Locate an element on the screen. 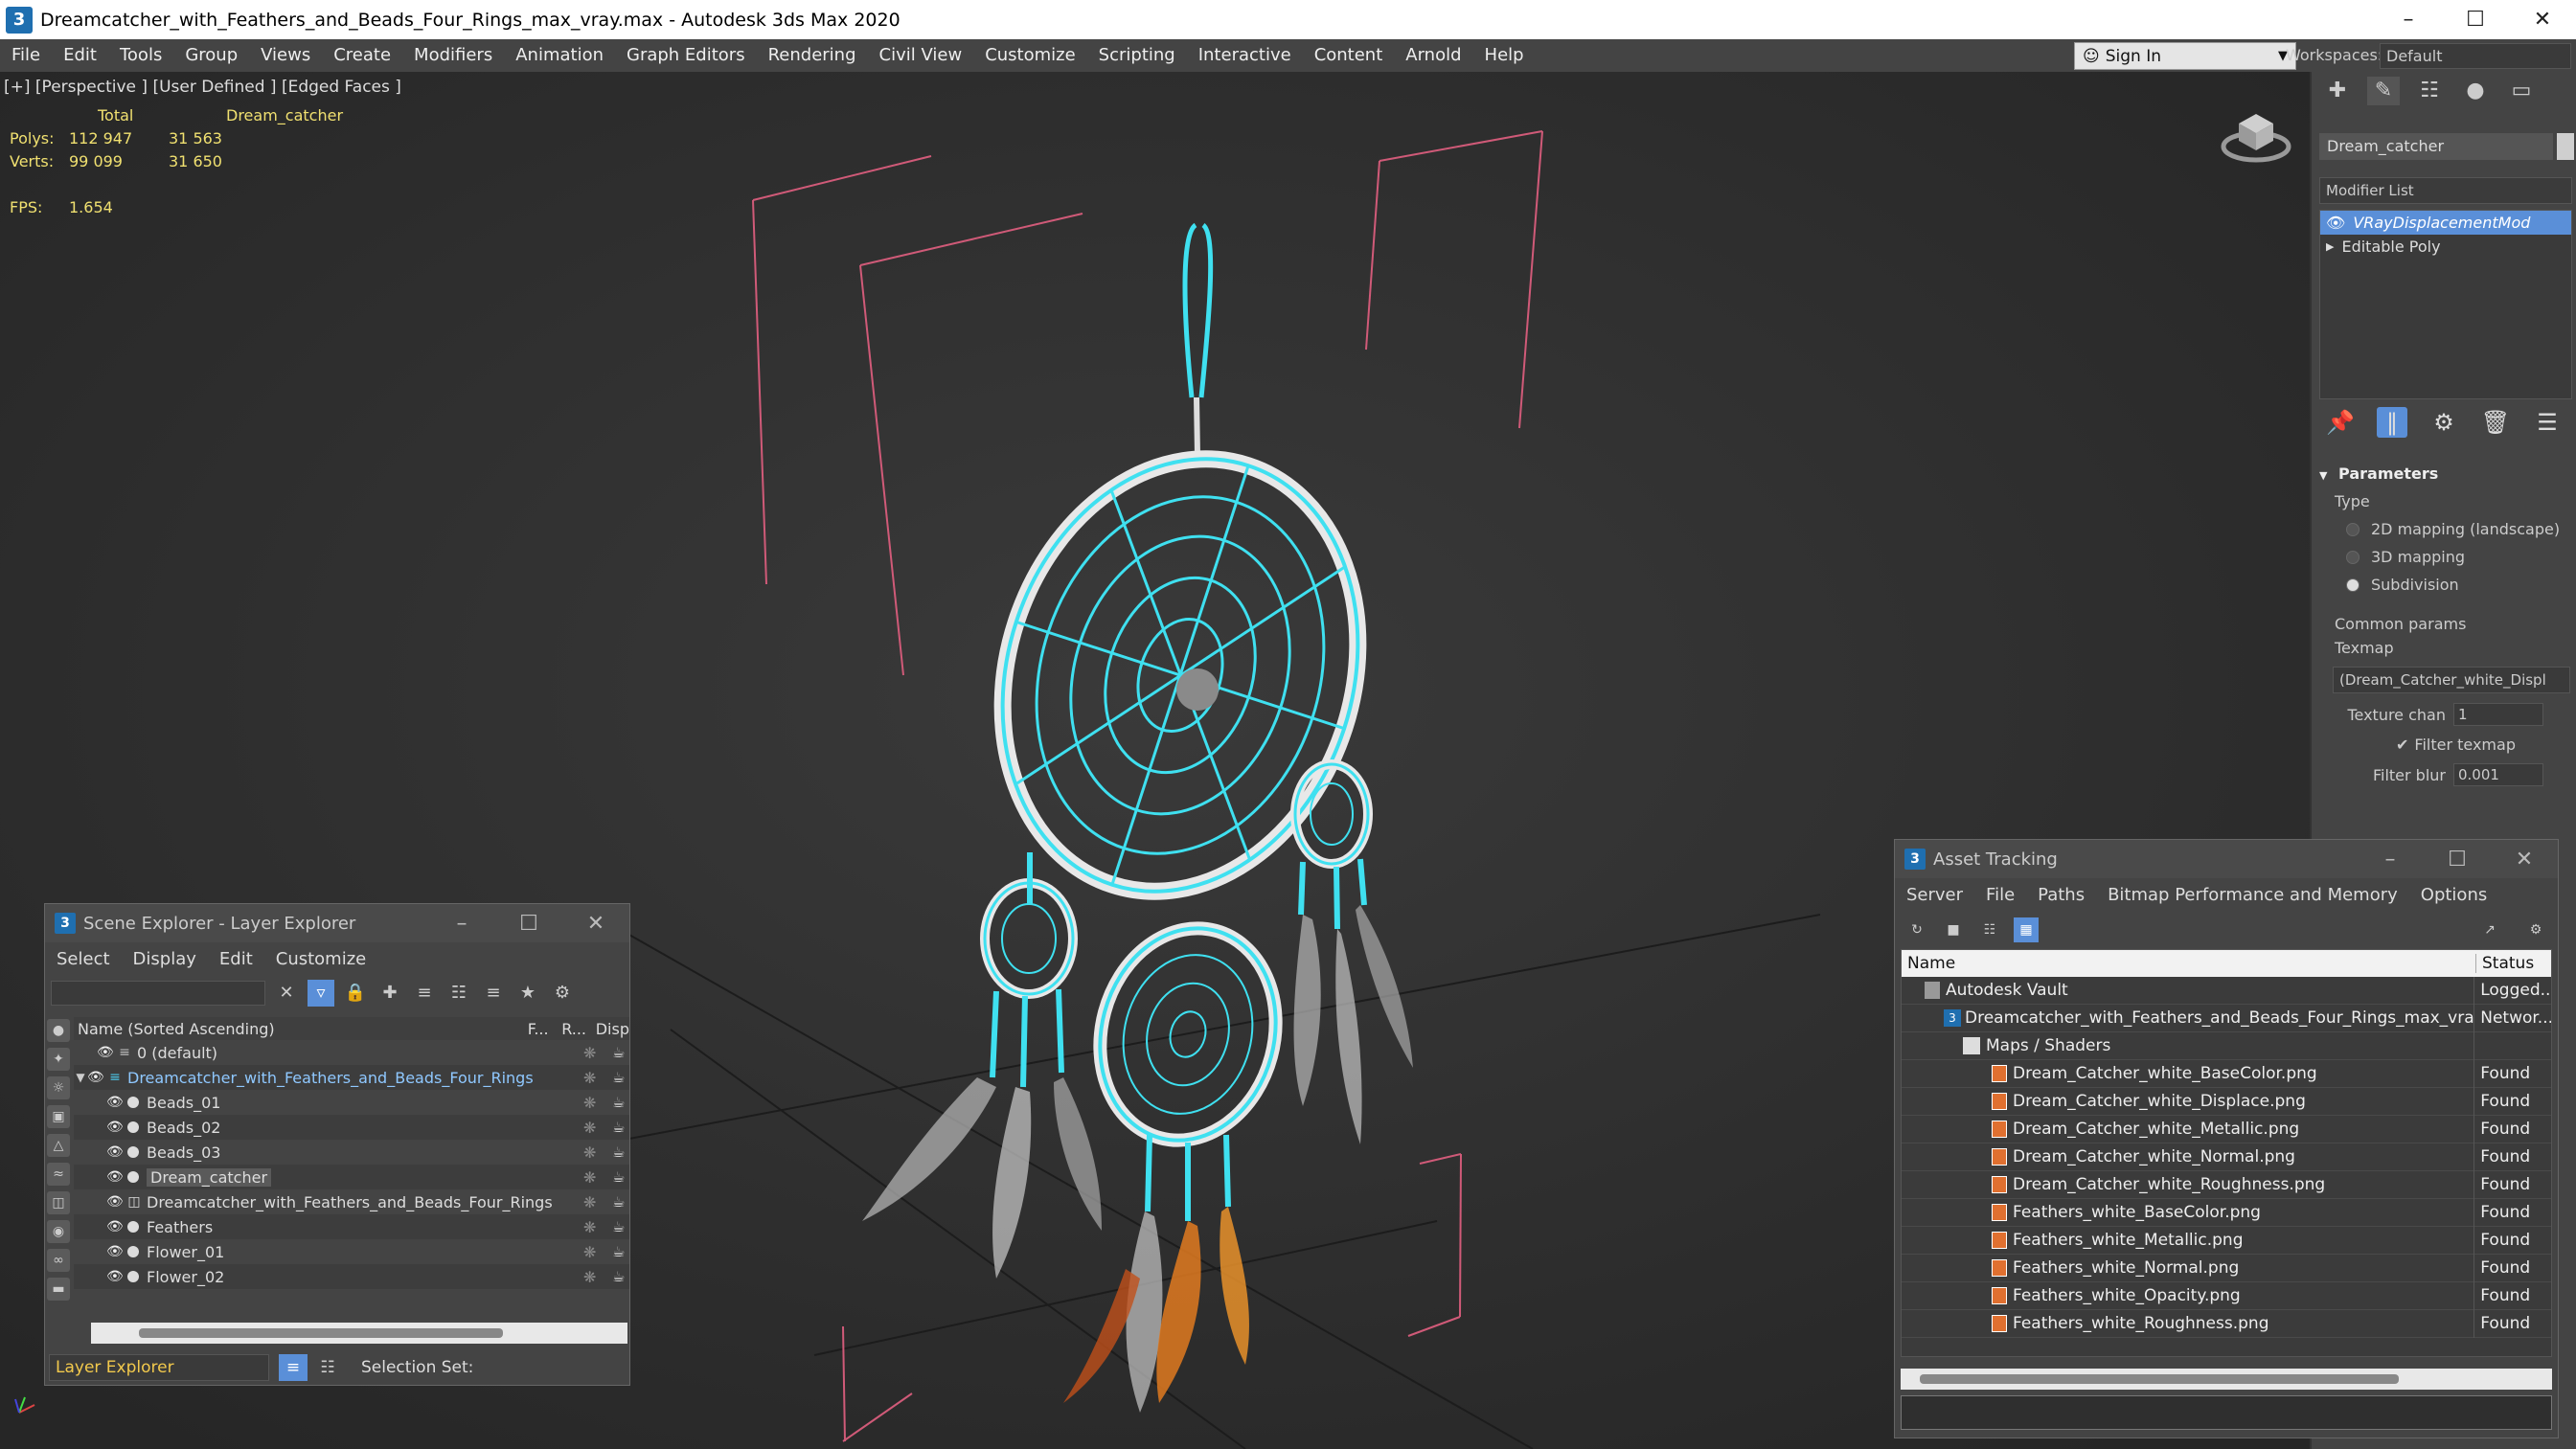  geometry-filter-icon: ● is located at coordinates (58, 1030).